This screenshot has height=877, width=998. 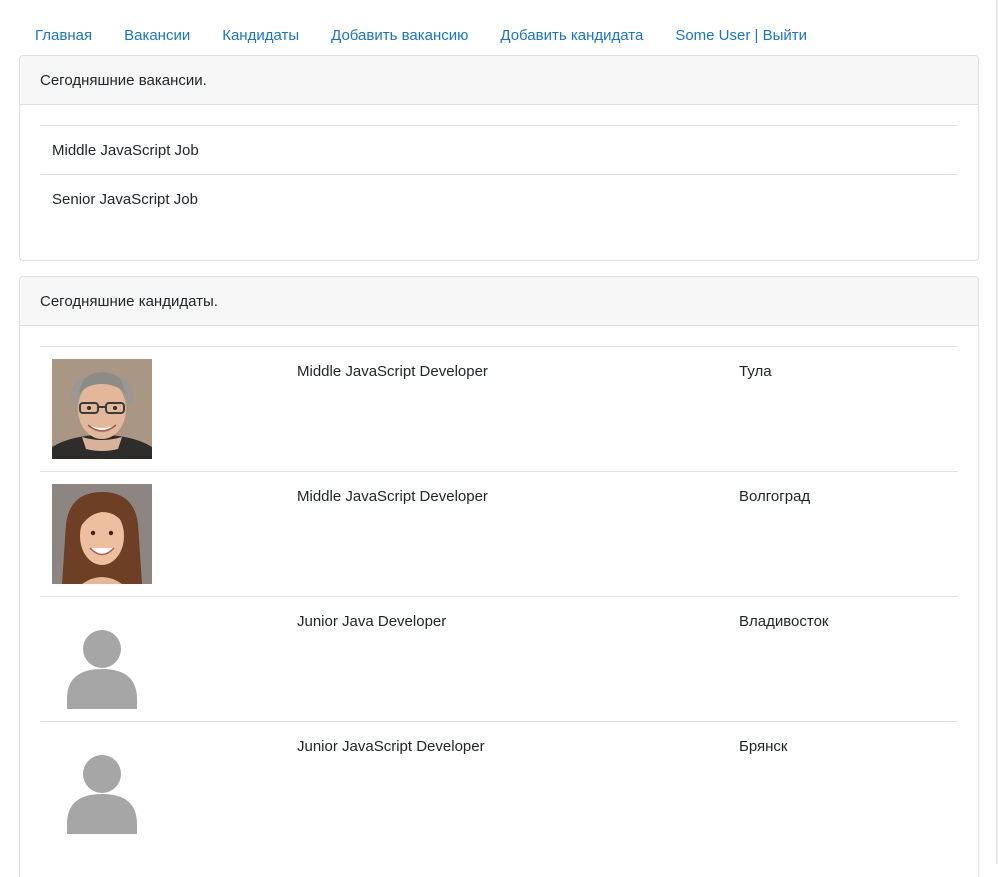 What do you see at coordinates (755, 371) in the screenshot?
I see `candidate-city: Тула` at bounding box center [755, 371].